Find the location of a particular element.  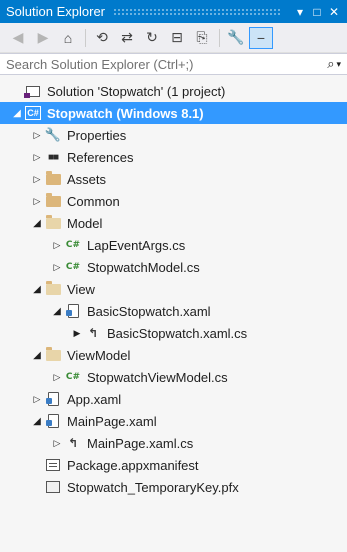

search-bar: ⌕ ▾ is located at coordinates (173, 64).